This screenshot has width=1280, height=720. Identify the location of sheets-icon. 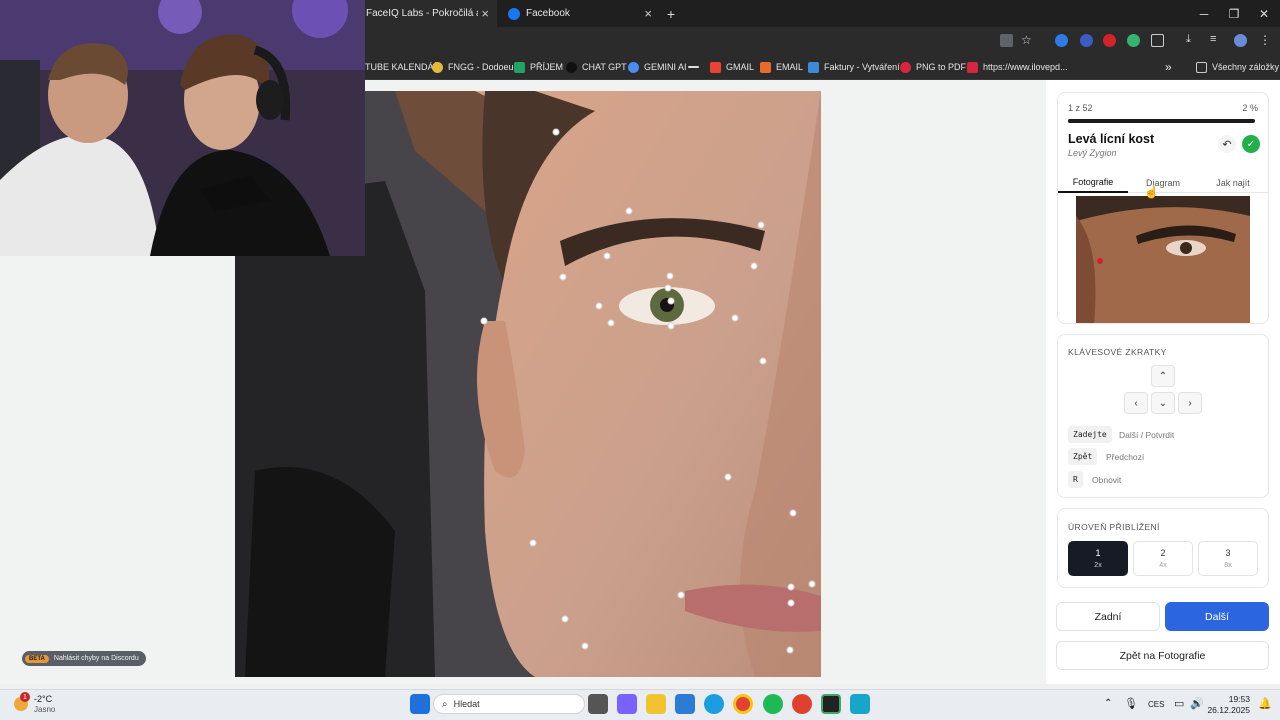
(519, 67).